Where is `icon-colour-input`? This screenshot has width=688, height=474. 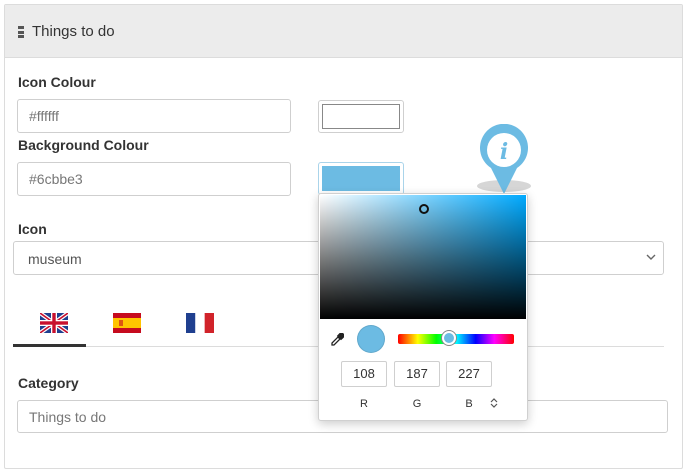
icon-colour-input is located at coordinates (154, 116).